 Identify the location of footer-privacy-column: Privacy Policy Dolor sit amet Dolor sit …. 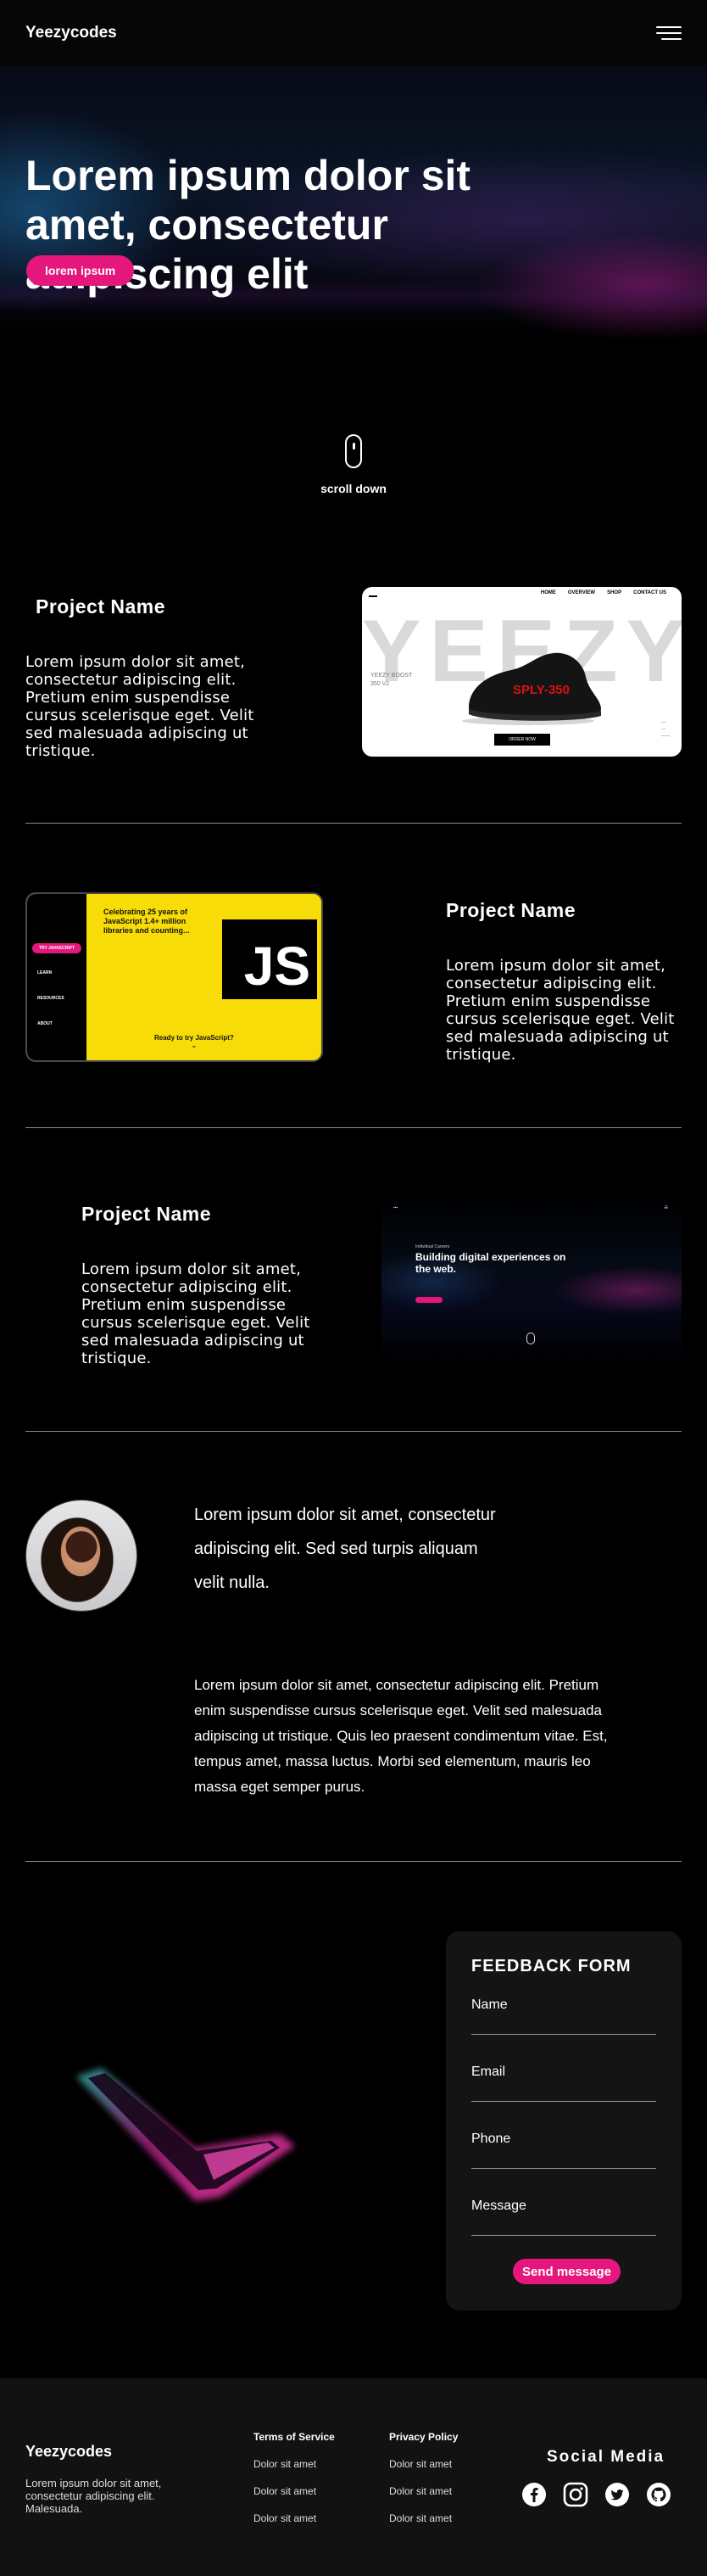
(423, 2485).